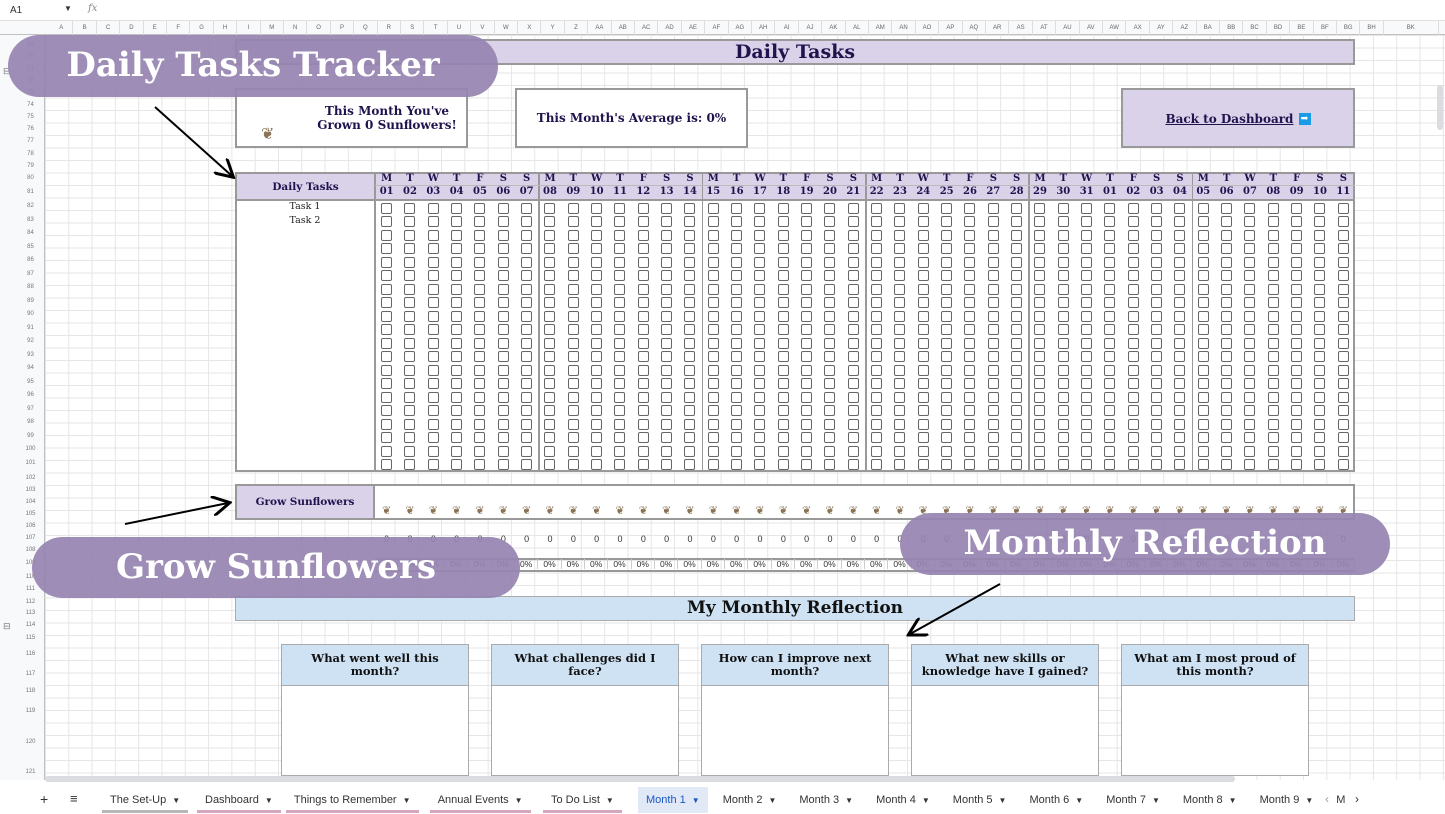  Describe the element at coordinates (1126, 800) in the screenshot. I see `tab-label: Month 7` at that location.